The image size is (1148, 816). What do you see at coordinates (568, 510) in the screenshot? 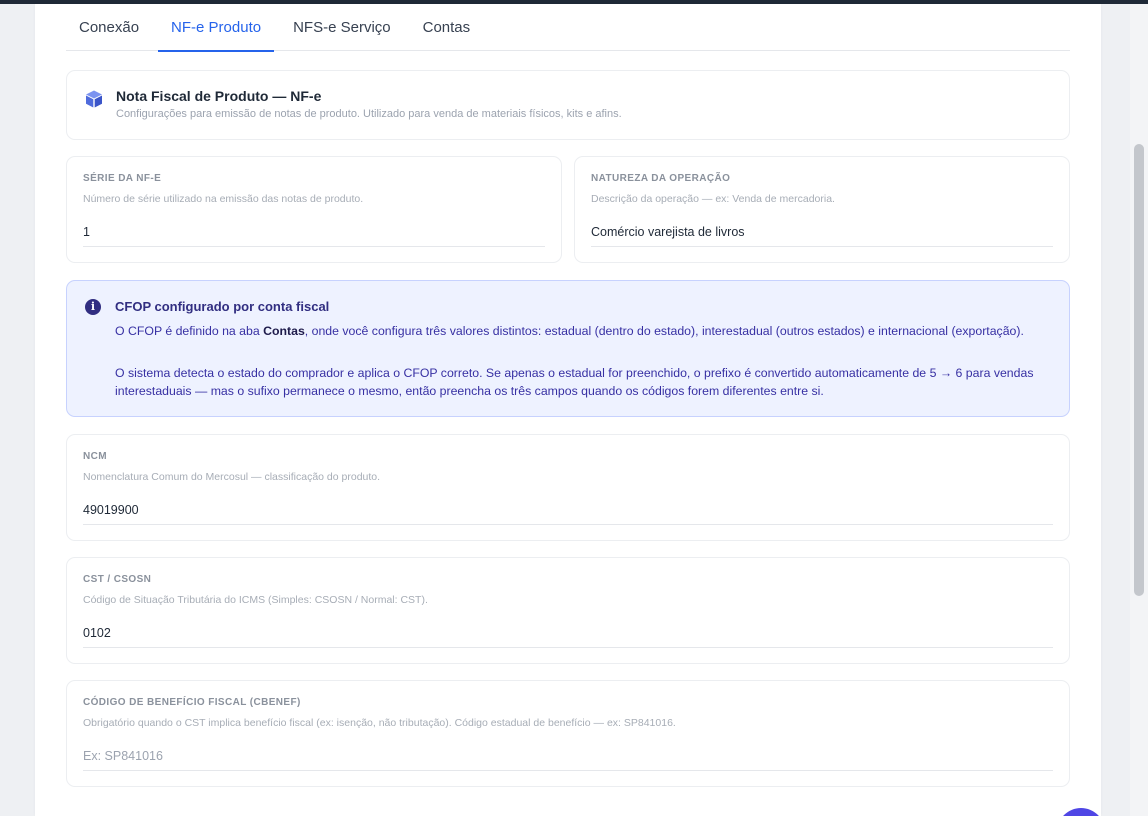
I see `ncm-input` at bounding box center [568, 510].